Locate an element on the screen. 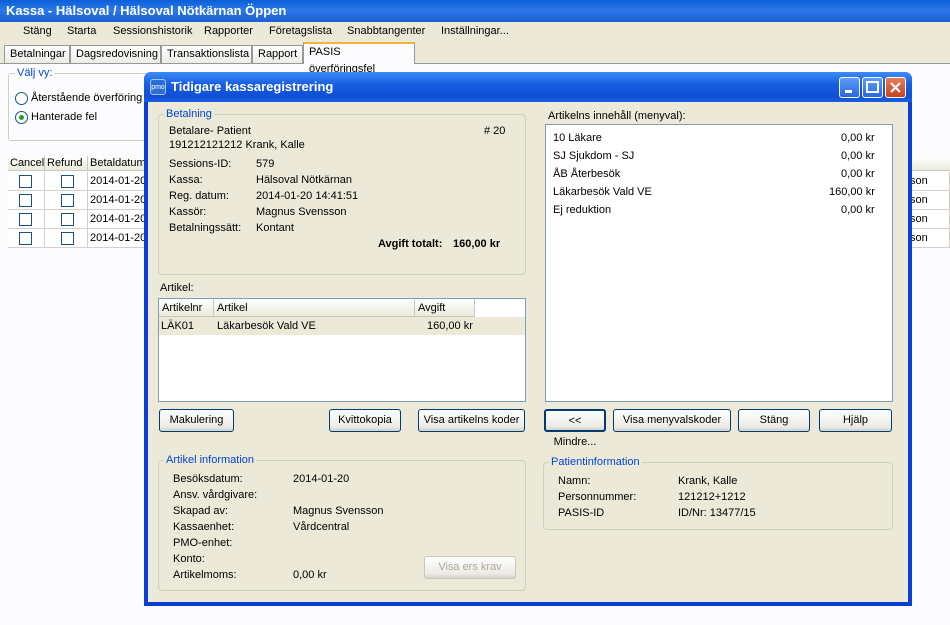 This screenshot has height=625, width=950. cashier-label: Kassör: is located at coordinates (188, 212).